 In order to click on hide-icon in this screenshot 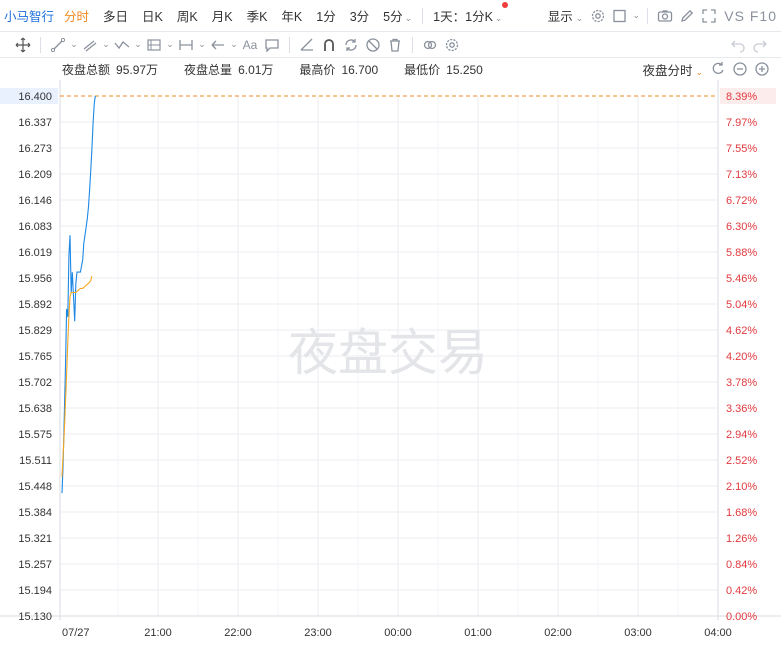, I will do `click(373, 45)`.